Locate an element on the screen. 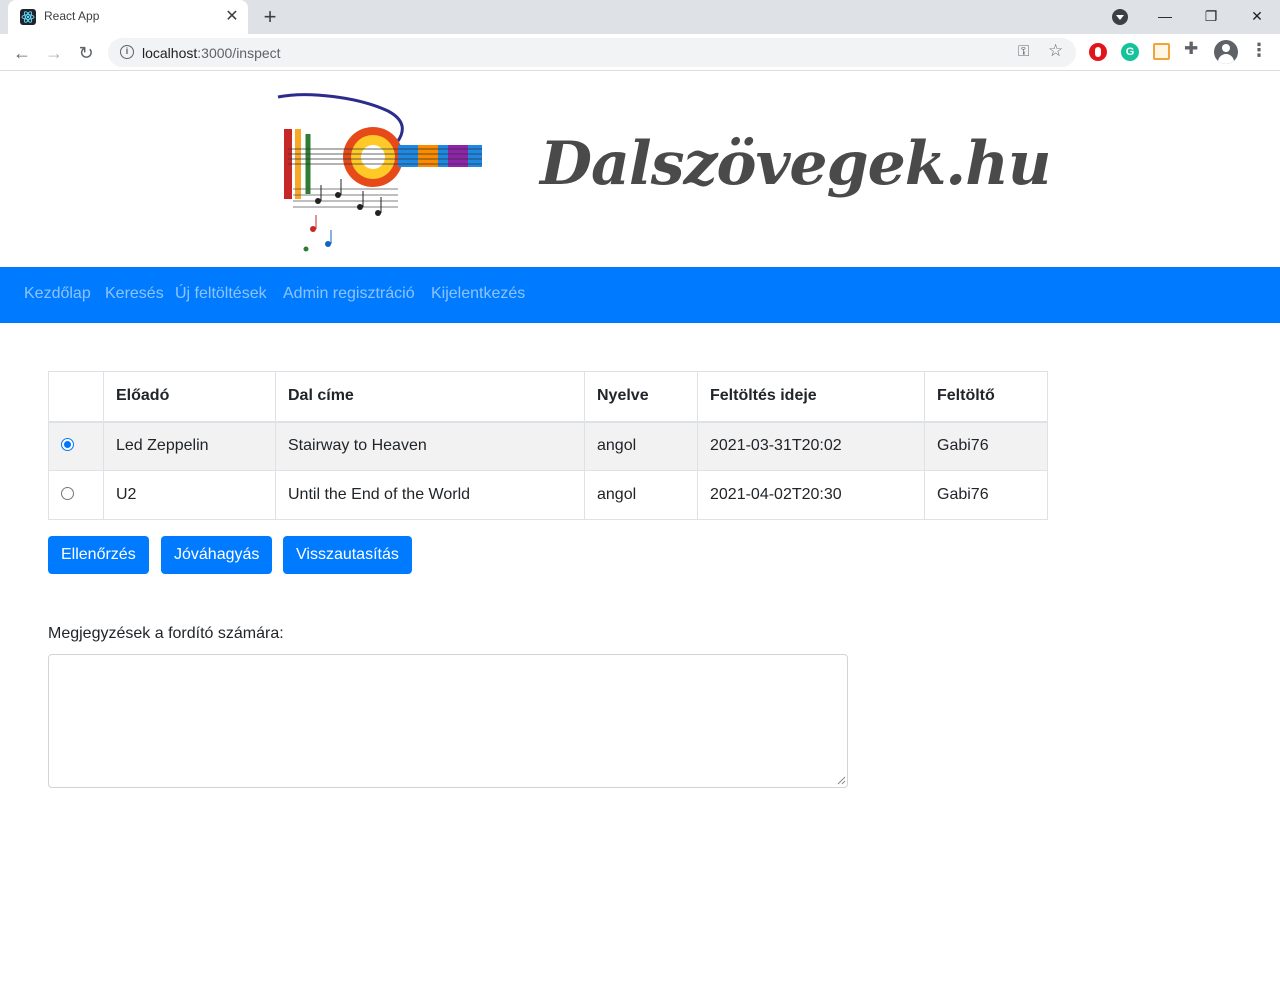 The height and width of the screenshot is (984, 1280). adblock-icon is located at coordinates (1098, 52).